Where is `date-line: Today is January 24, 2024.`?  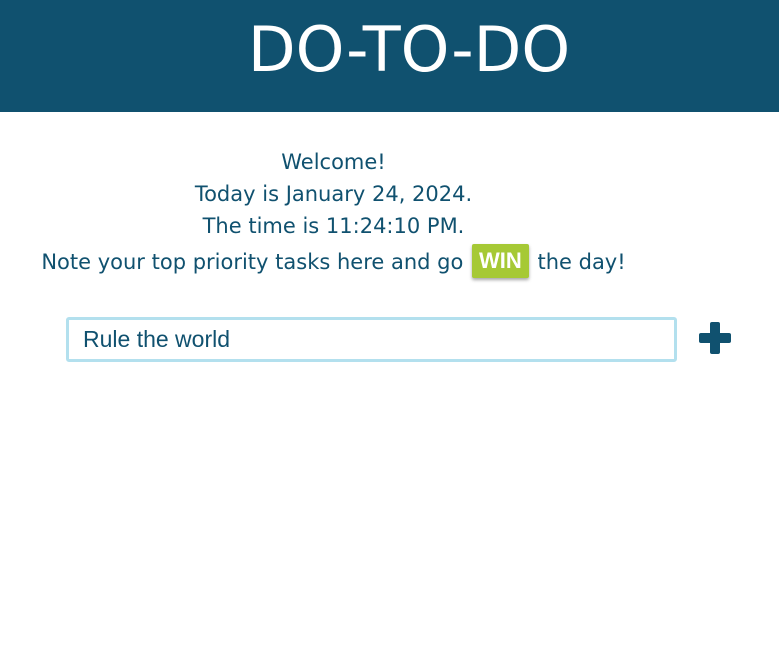 date-line: Today is January 24, 2024. is located at coordinates (333, 194).